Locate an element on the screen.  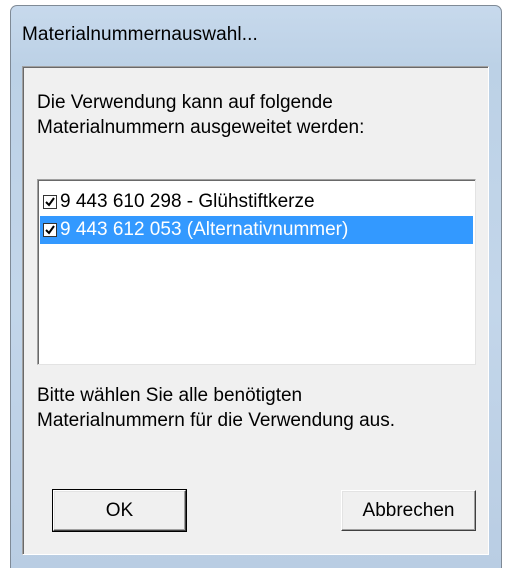
ok-button: OK is located at coordinates (119, 510).